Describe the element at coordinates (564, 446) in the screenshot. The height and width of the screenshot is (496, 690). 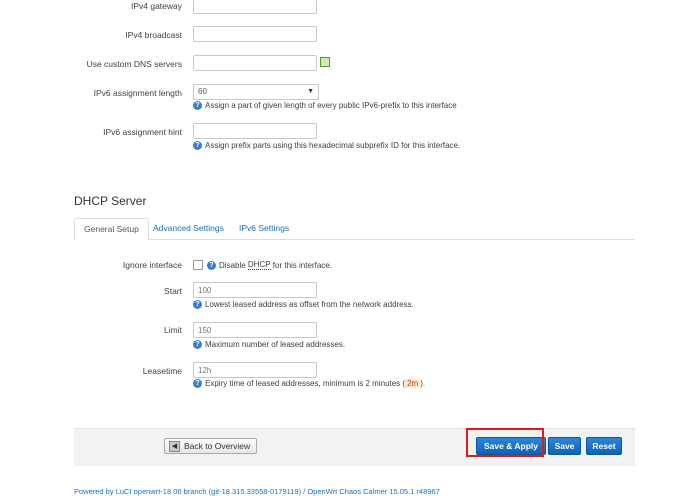
I see `save-button: Save` at that location.